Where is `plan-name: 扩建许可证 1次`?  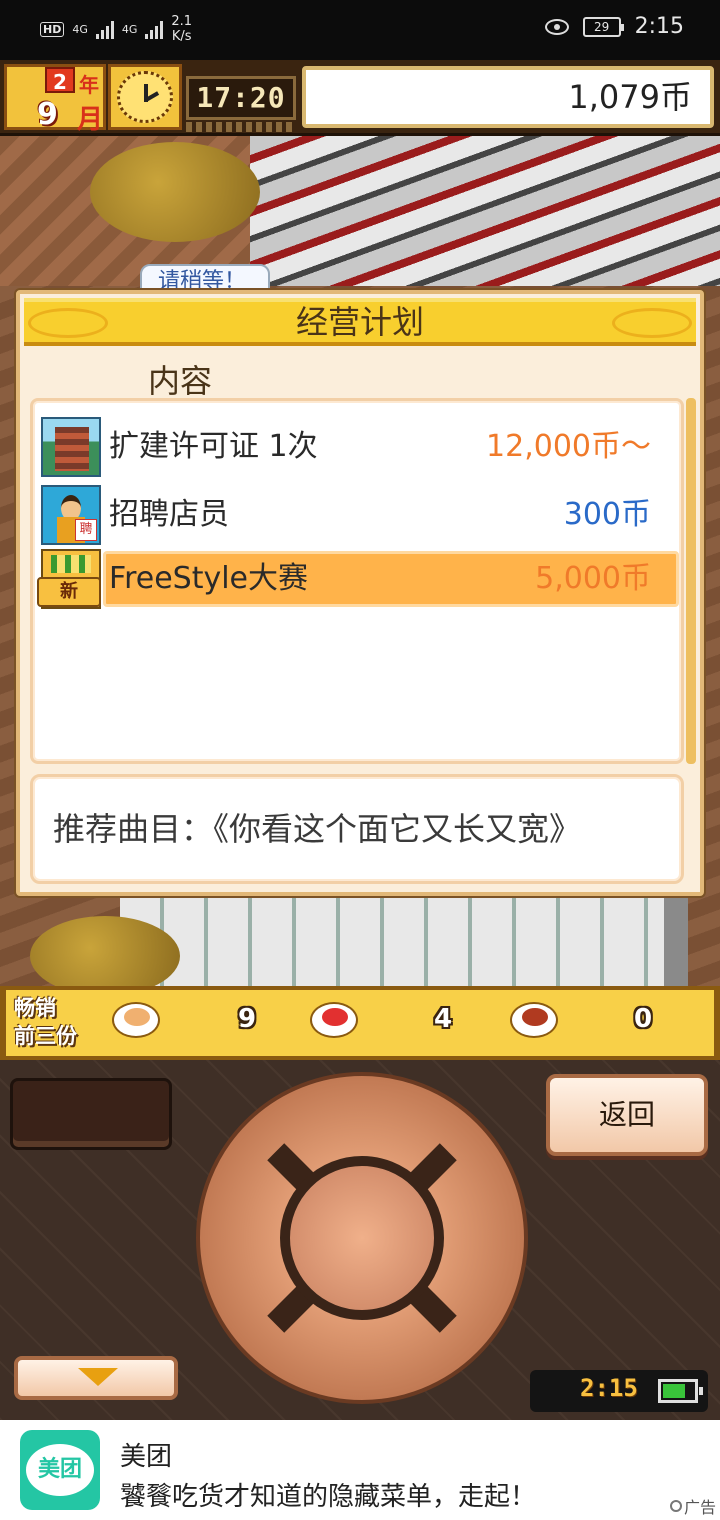 plan-name: 扩建许可证 1次 is located at coordinates (213, 446).